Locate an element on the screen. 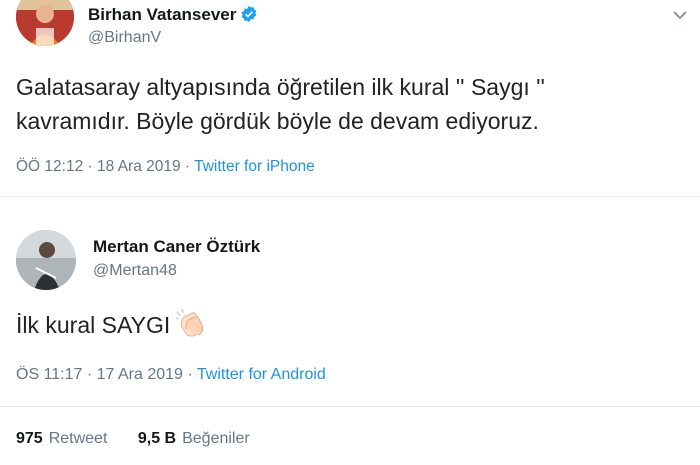 The height and width of the screenshot is (465, 700). tweet-date: 17 Ara 2019 is located at coordinates (140, 374).